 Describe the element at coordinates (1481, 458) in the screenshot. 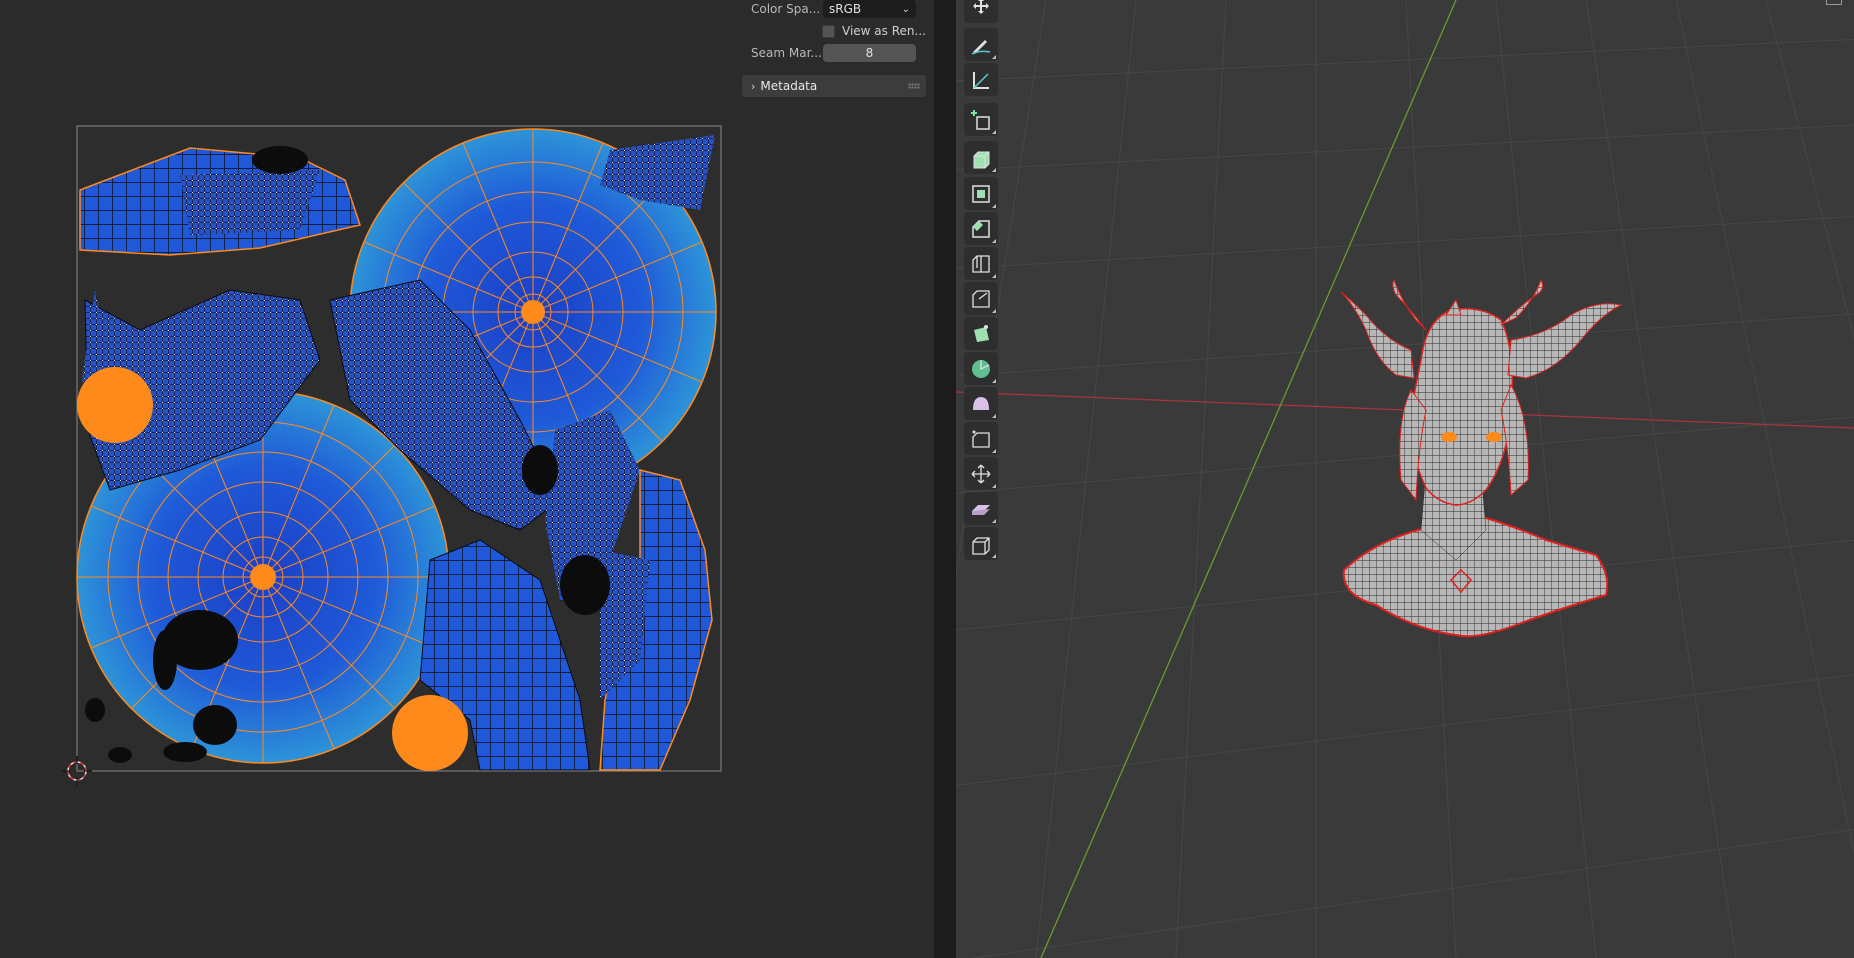

I see `mesh-bust-object` at that location.